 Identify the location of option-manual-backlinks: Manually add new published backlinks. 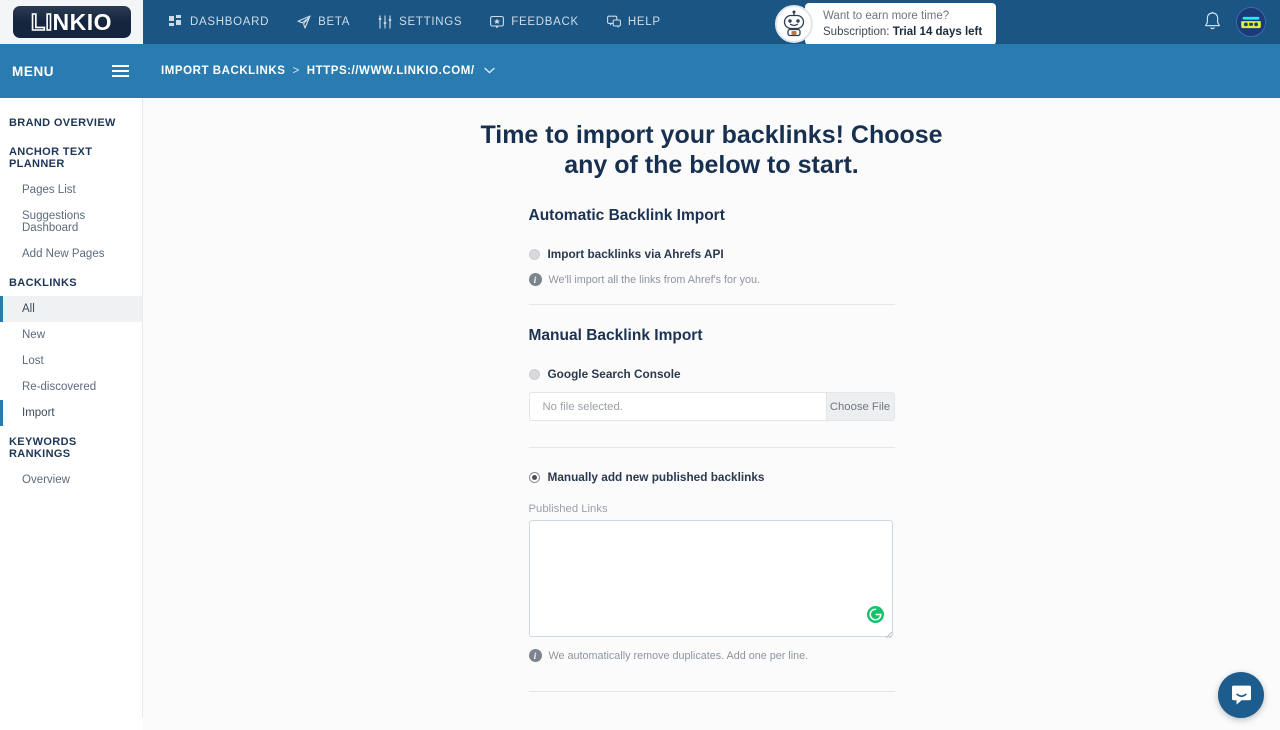
(711, 477).